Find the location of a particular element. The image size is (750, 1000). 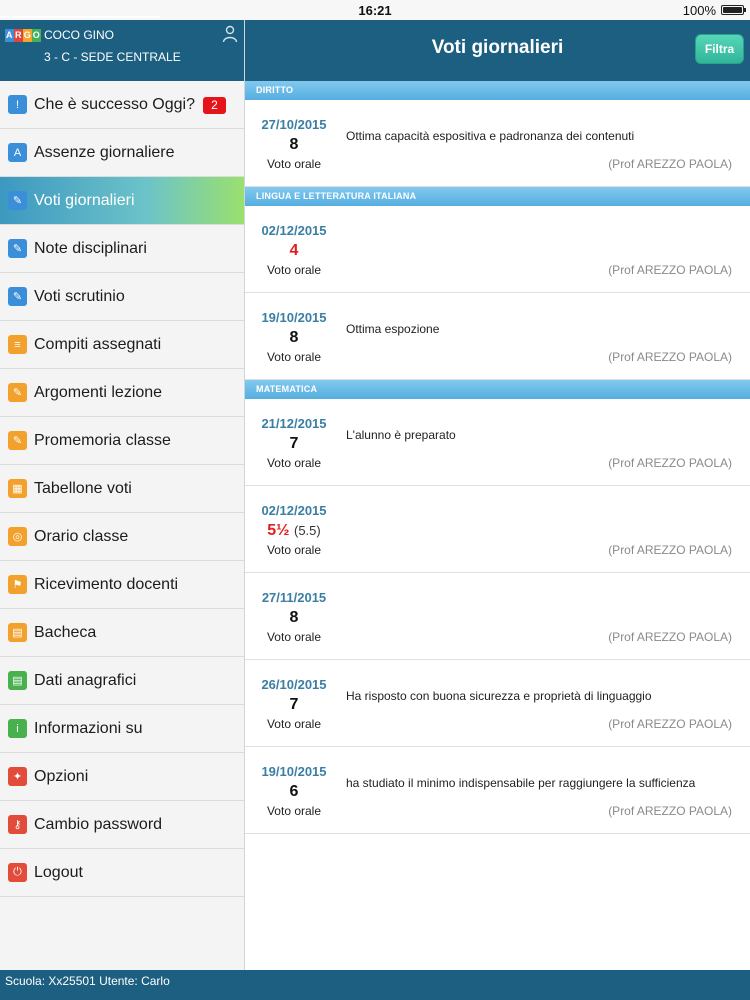

logo-letter: G is located at coordinates (27, 35).